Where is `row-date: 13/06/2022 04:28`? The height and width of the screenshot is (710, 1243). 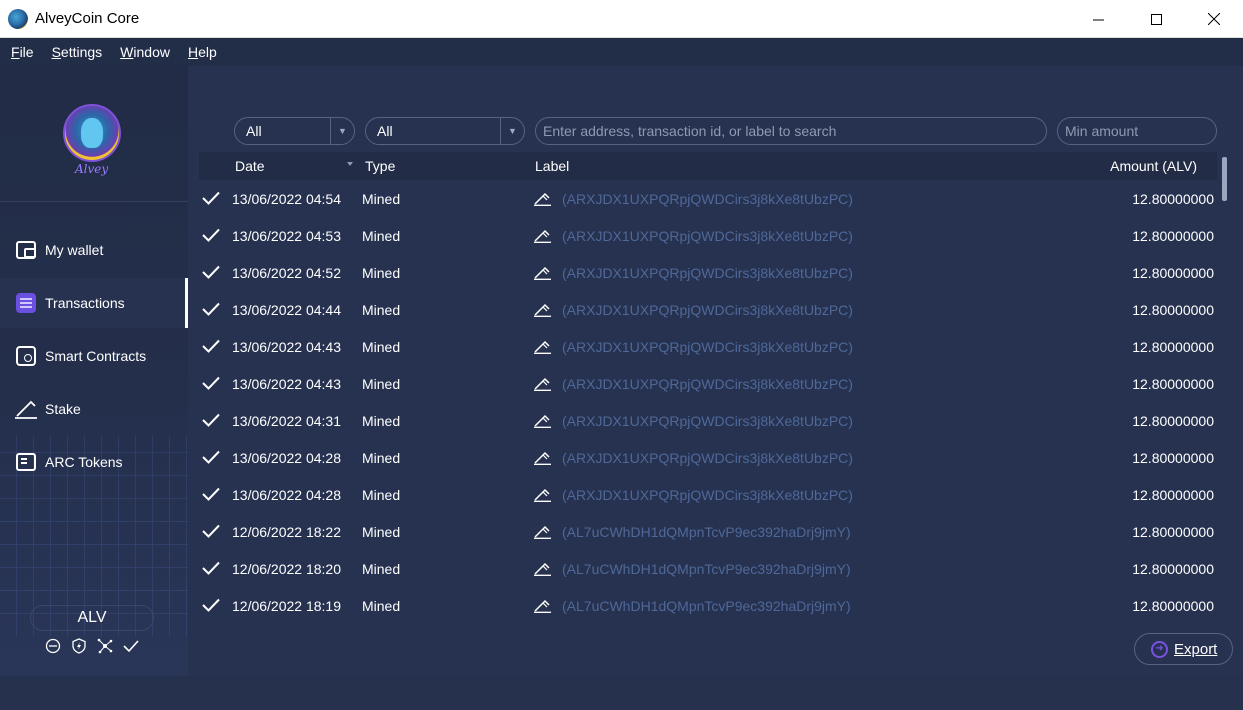
row-date: 13/06/2022 04:28 is located at coordinates (286, 458).